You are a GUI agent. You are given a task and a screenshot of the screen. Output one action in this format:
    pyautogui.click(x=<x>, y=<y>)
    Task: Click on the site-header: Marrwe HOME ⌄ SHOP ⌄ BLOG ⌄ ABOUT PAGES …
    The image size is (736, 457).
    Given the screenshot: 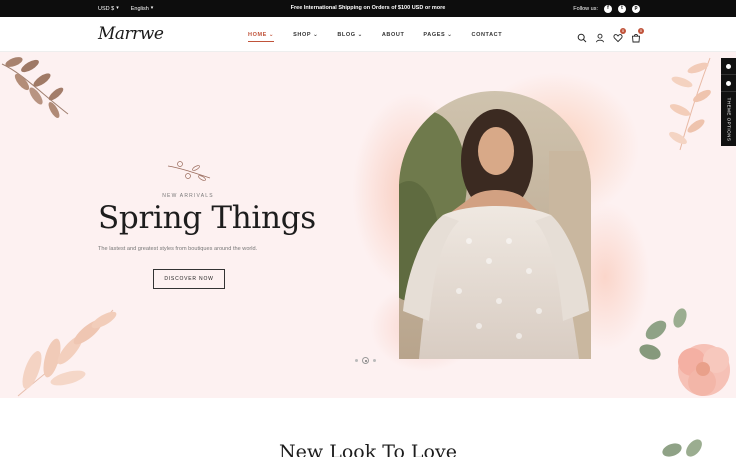 What is the action you would take?
    pyautogui.click(x=368, y=34)
    